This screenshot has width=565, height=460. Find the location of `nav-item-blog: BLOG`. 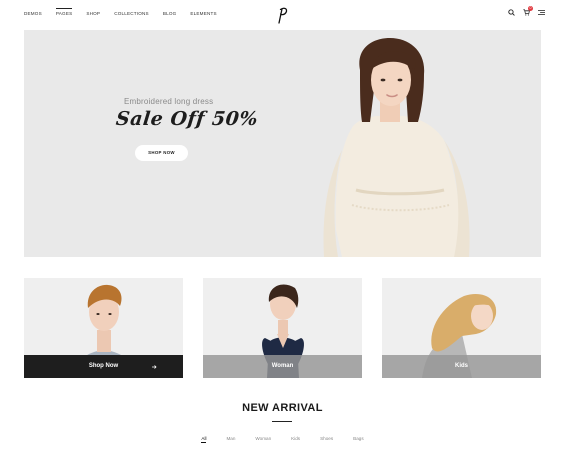

nav-item-blog: BLOG is located at coordinates (170, 13).